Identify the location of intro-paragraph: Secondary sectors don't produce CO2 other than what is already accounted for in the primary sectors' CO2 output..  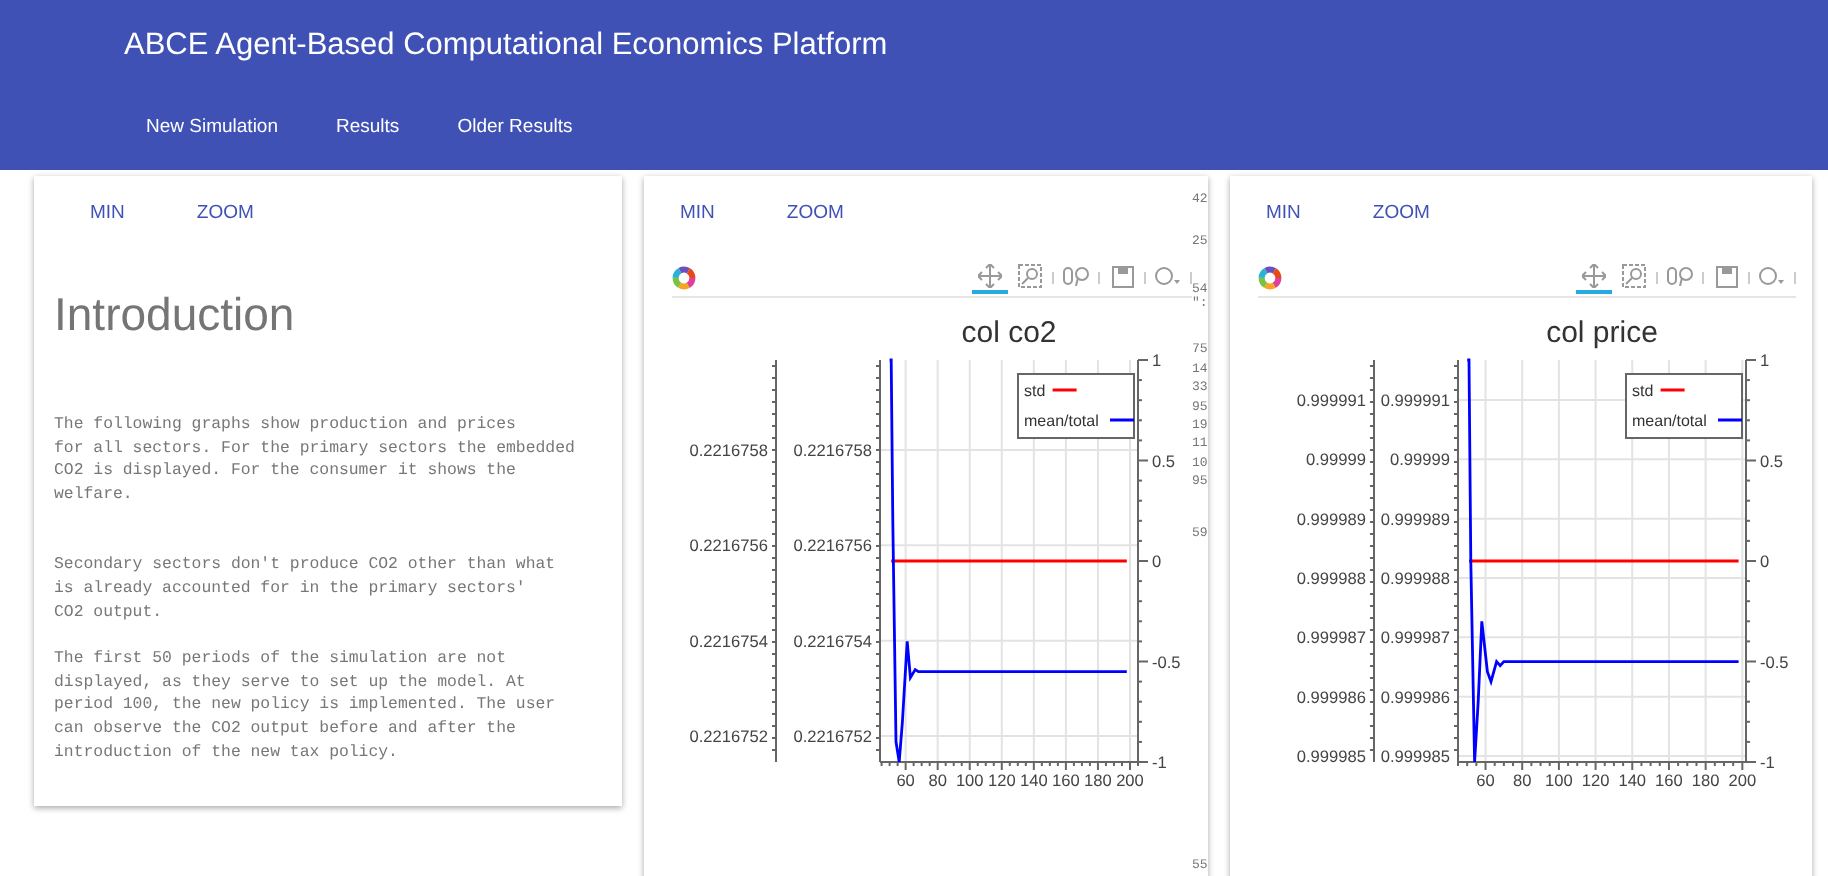
(306, 589).